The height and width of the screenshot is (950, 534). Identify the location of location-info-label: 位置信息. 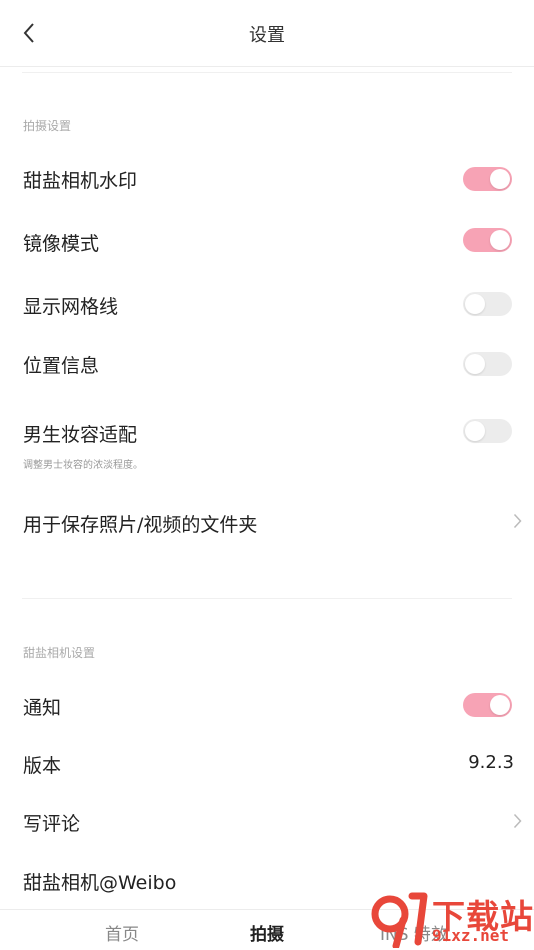
(61, 366).